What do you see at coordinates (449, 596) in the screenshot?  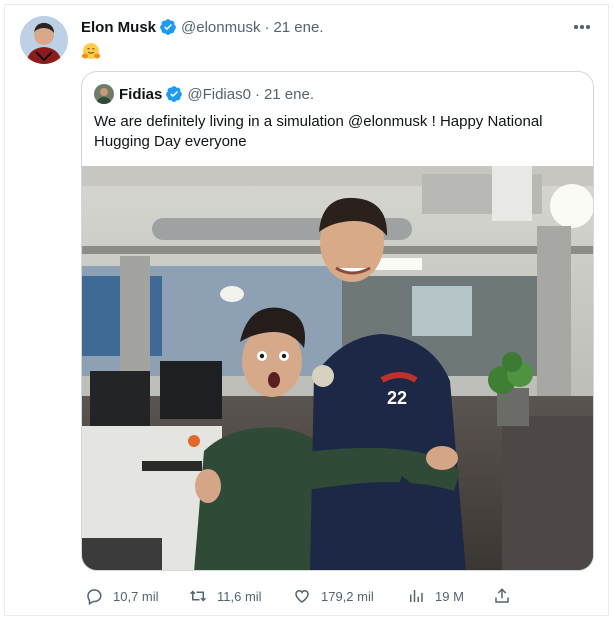 I see `views-count: 19 M` at bounding box center [449, 596].